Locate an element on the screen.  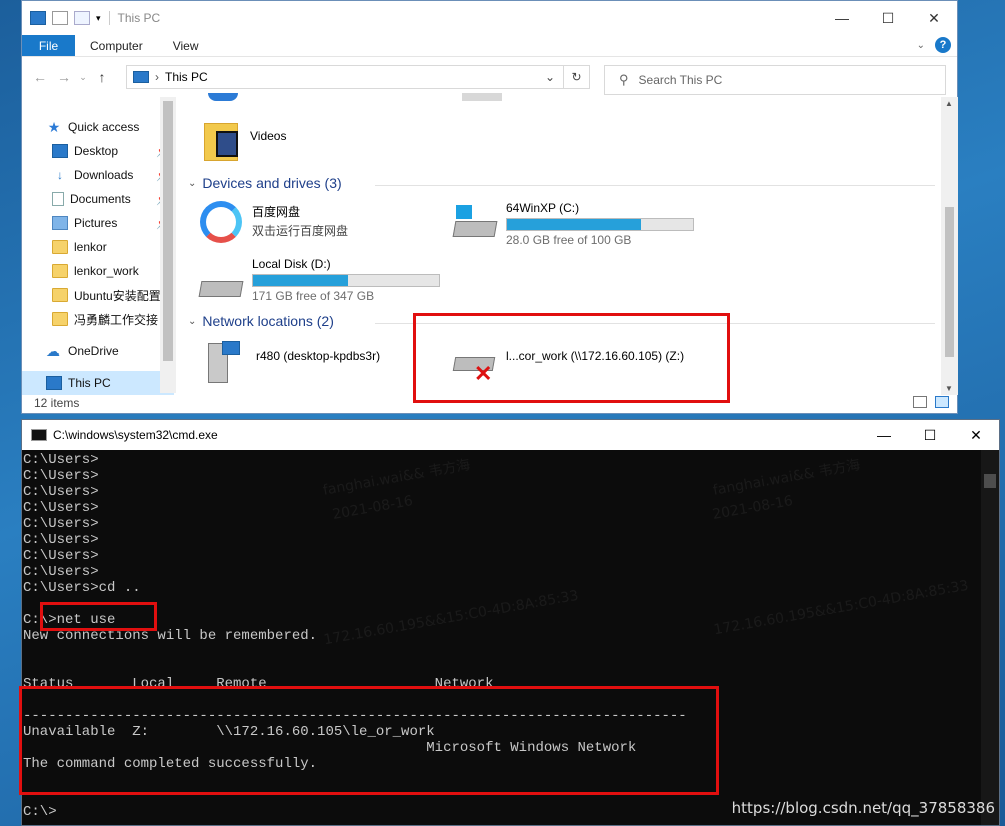
sidebar-item-this-pc: This PC is located at coordinates (98, 383).